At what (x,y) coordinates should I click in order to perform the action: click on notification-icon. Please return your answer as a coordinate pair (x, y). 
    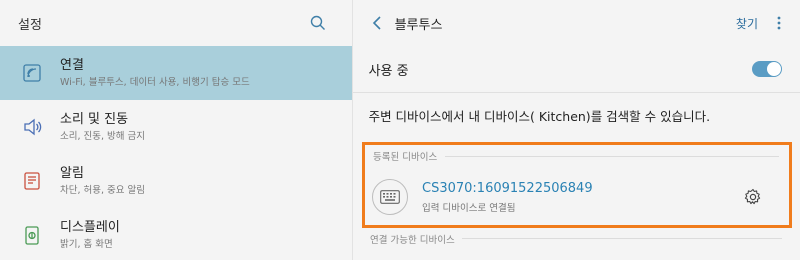
    Looking at the image, I should click on (32, 181).